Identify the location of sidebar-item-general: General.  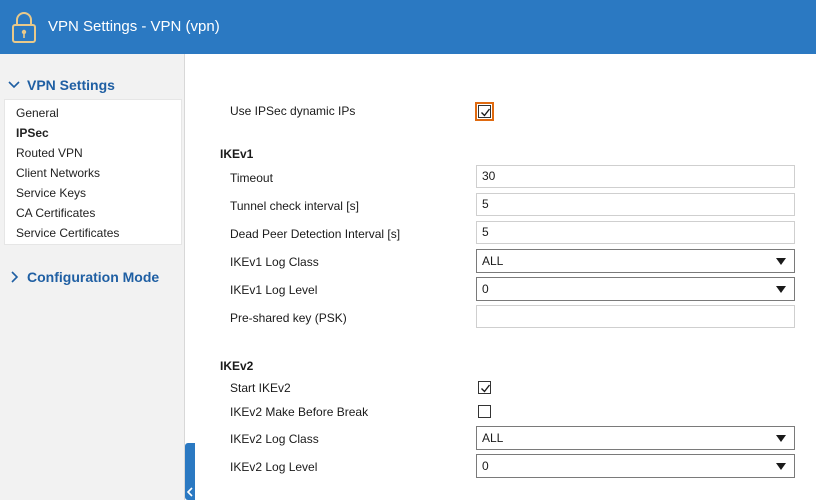
(37, 113).